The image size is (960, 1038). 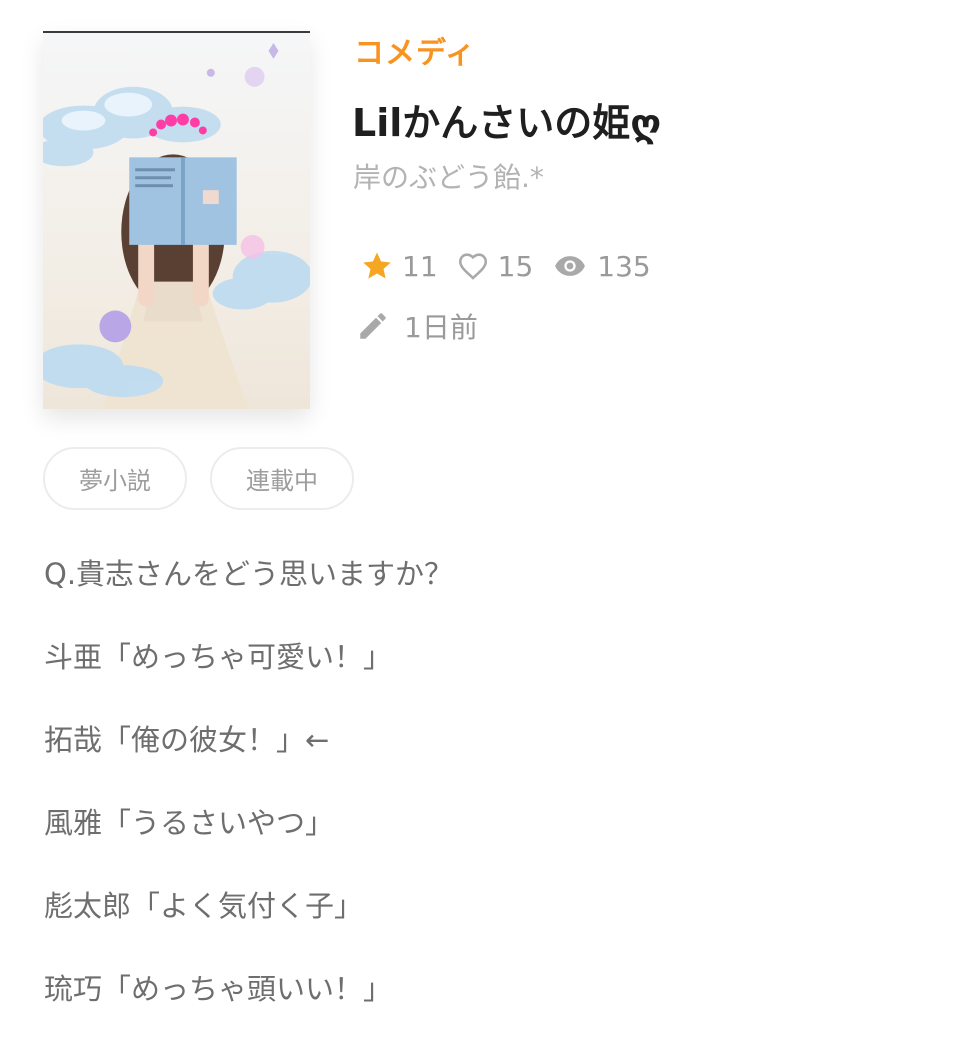 I want to click on cover-image, so click(x=176, y=220).